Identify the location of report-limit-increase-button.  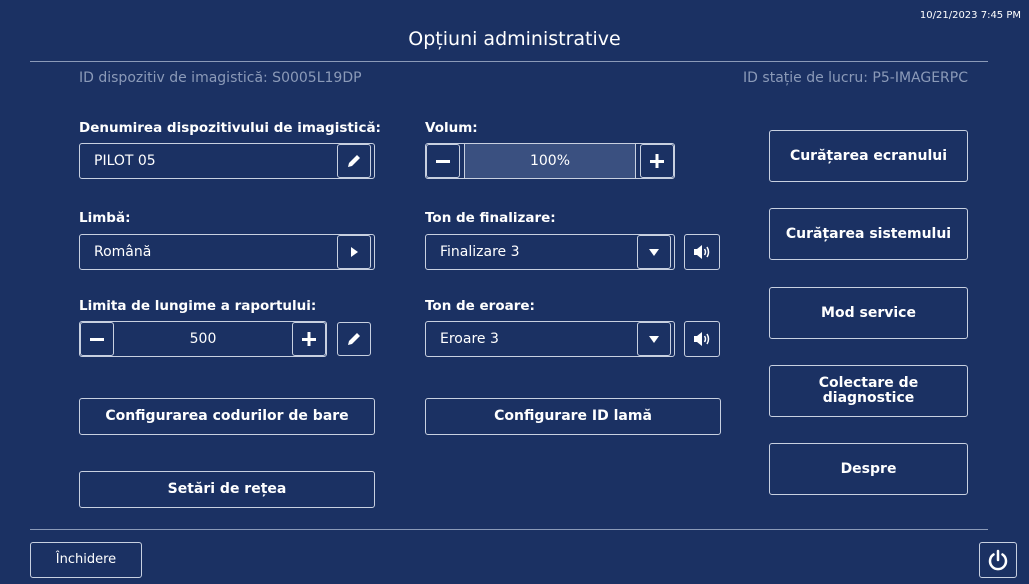
(309, 339).